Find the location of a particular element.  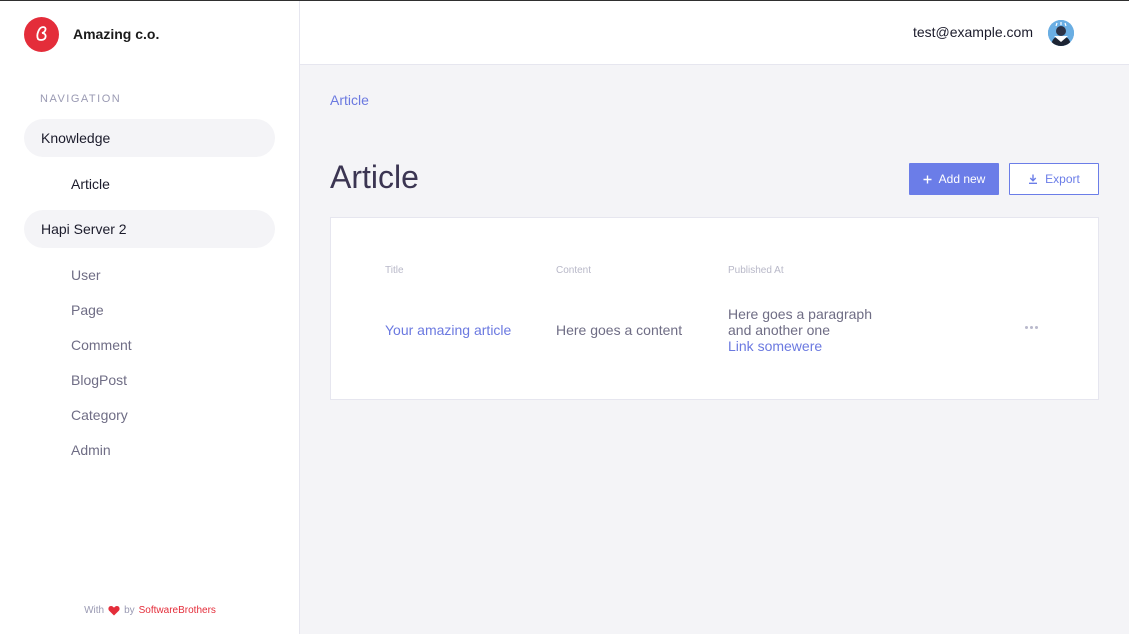

page-title: Article is located at coordinates (374, 177).